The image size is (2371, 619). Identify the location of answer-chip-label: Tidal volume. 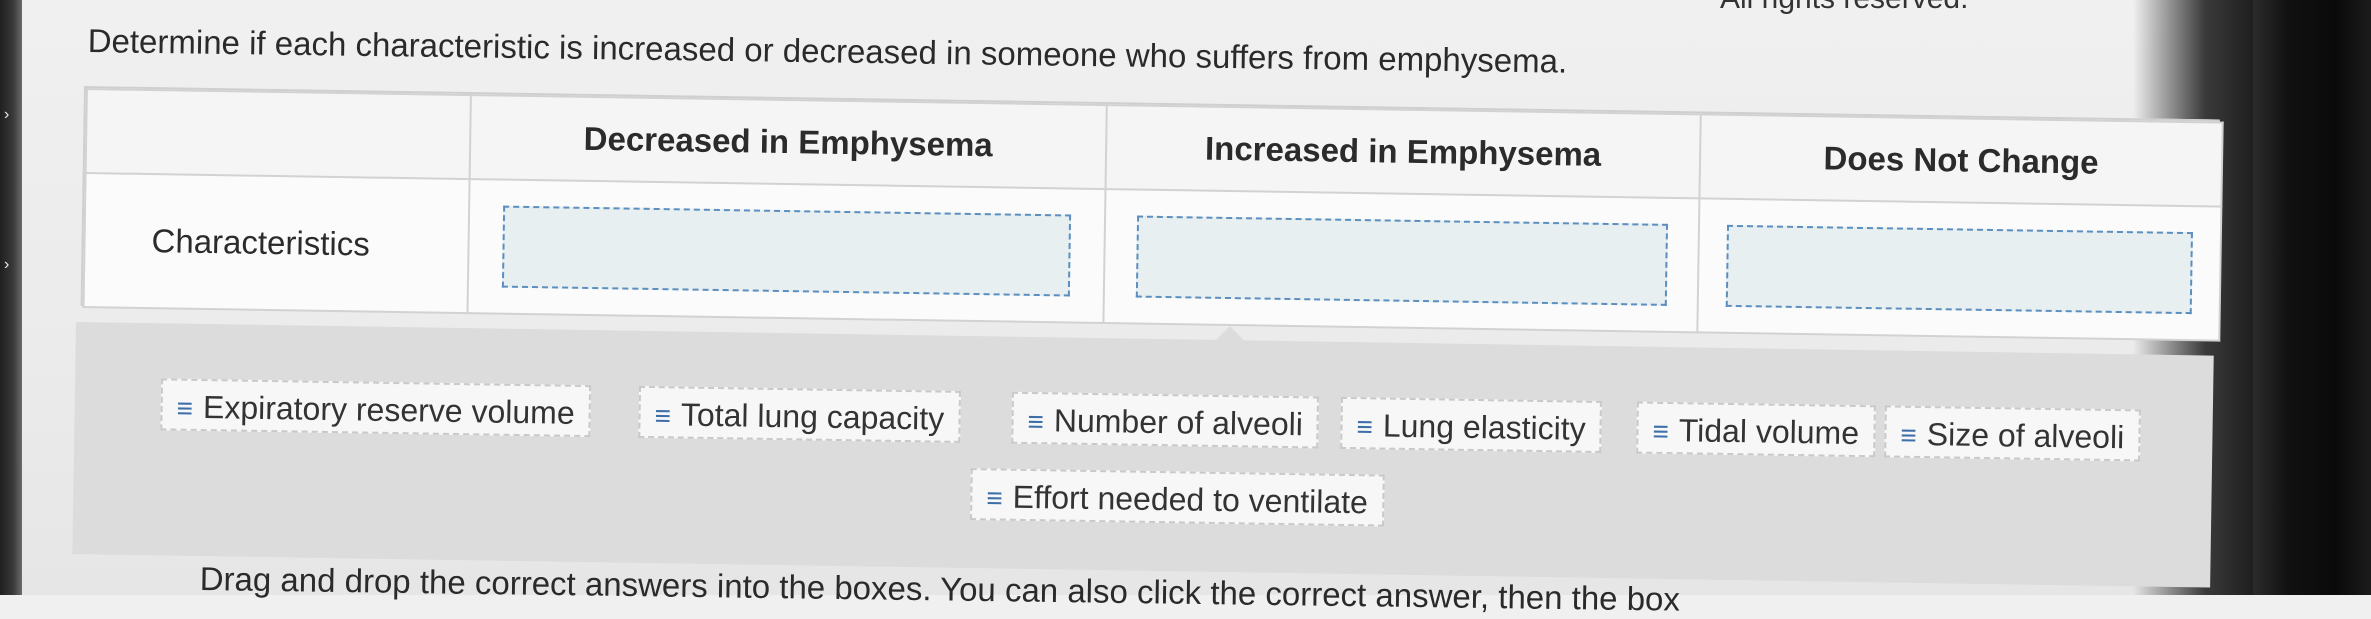
(1769, 432).